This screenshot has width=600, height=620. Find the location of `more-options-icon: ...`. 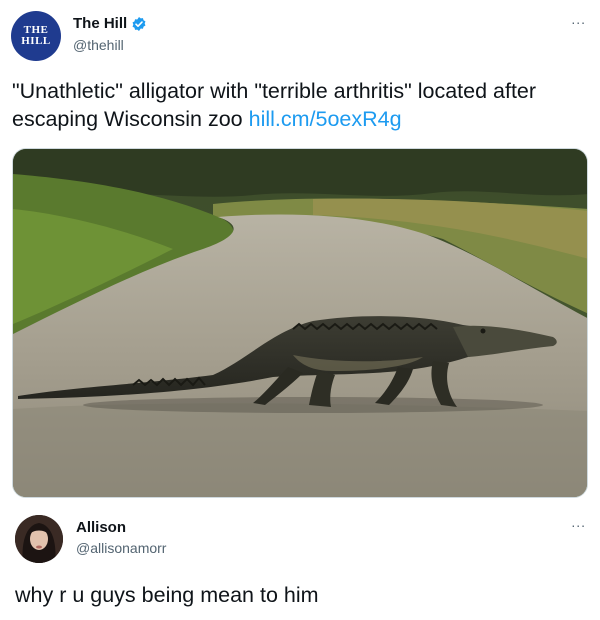

more-options-icon: ... is located at coordinates (578, 19).